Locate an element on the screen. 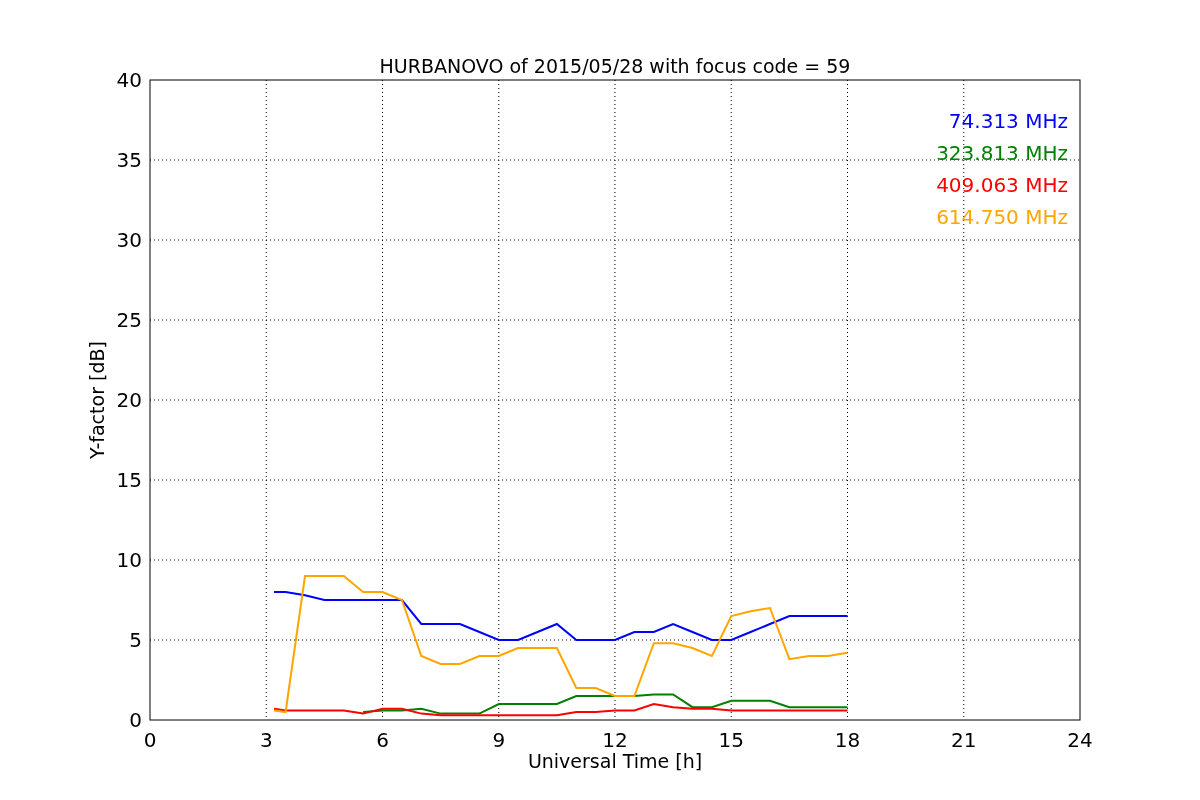  legend-label: 323.813 MHz is located at coordinates (1002, 153).